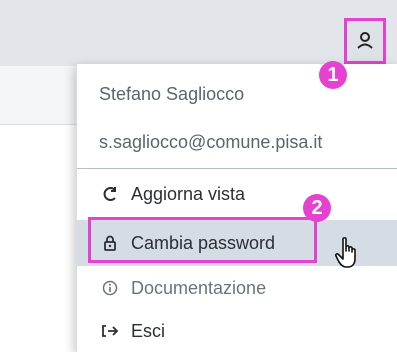  What do you see at coordinates (348, 255) in the screenshot?
I see `hand-cursor-icon` at bounding box center [348, 255].